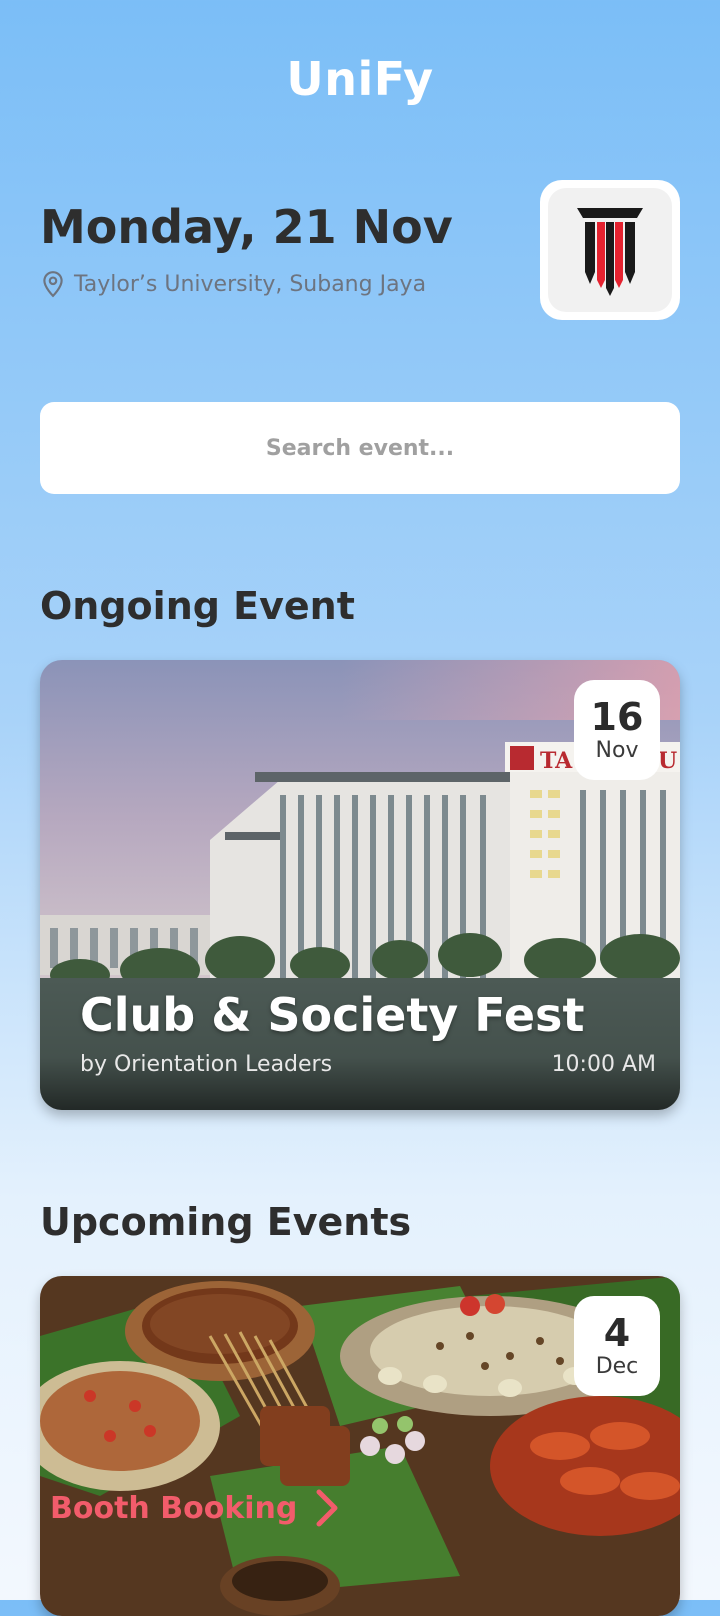  I want to click on chevron-right-icon, so click(327, 1508).